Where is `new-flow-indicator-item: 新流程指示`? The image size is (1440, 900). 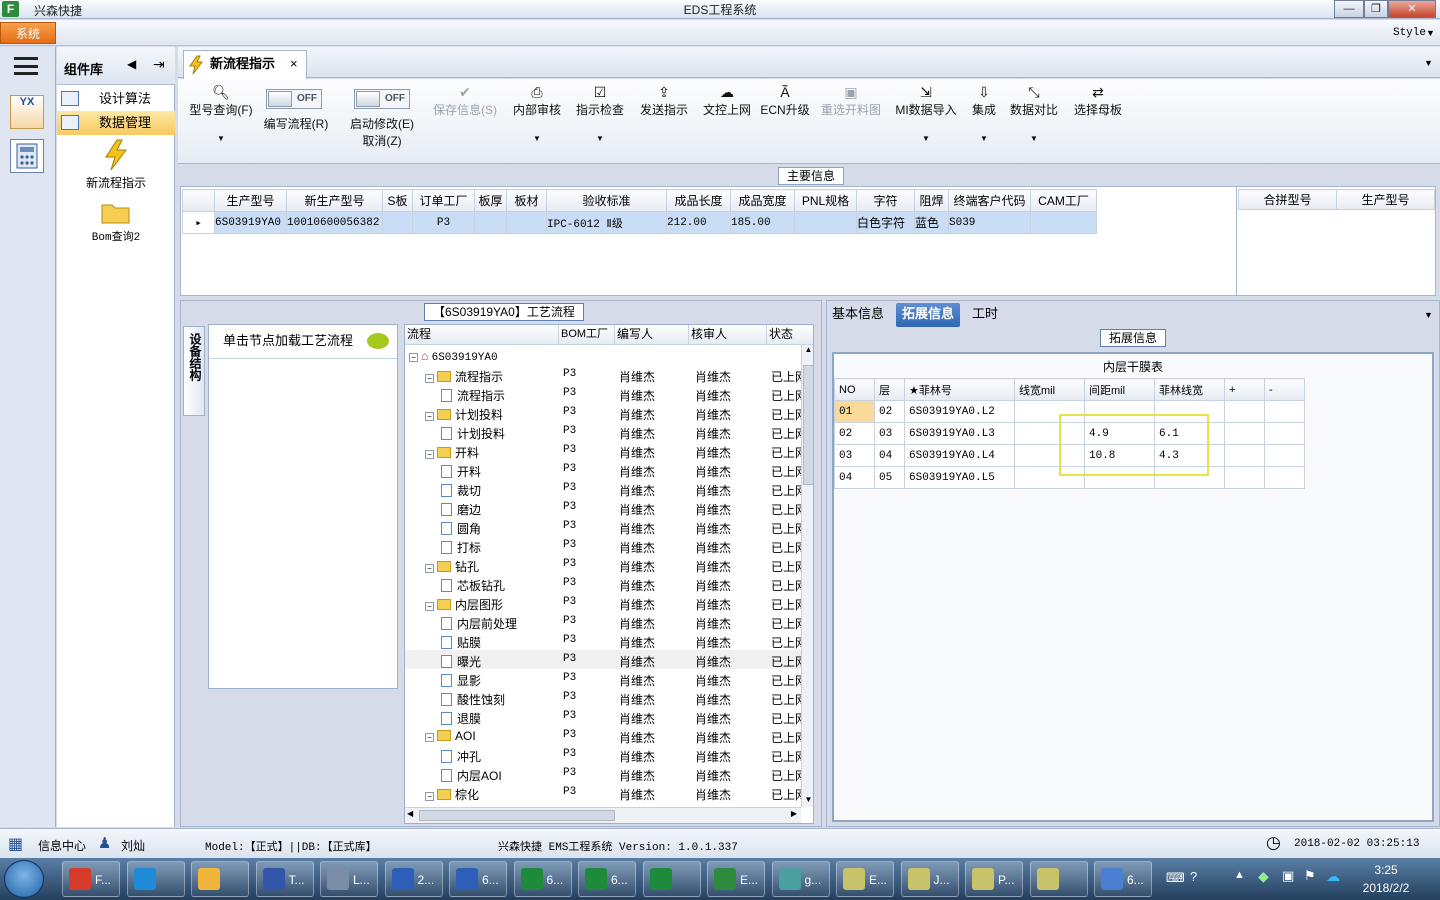 new-flow-indicator-item: 新流程指示 is located at coordinates (116, 165).